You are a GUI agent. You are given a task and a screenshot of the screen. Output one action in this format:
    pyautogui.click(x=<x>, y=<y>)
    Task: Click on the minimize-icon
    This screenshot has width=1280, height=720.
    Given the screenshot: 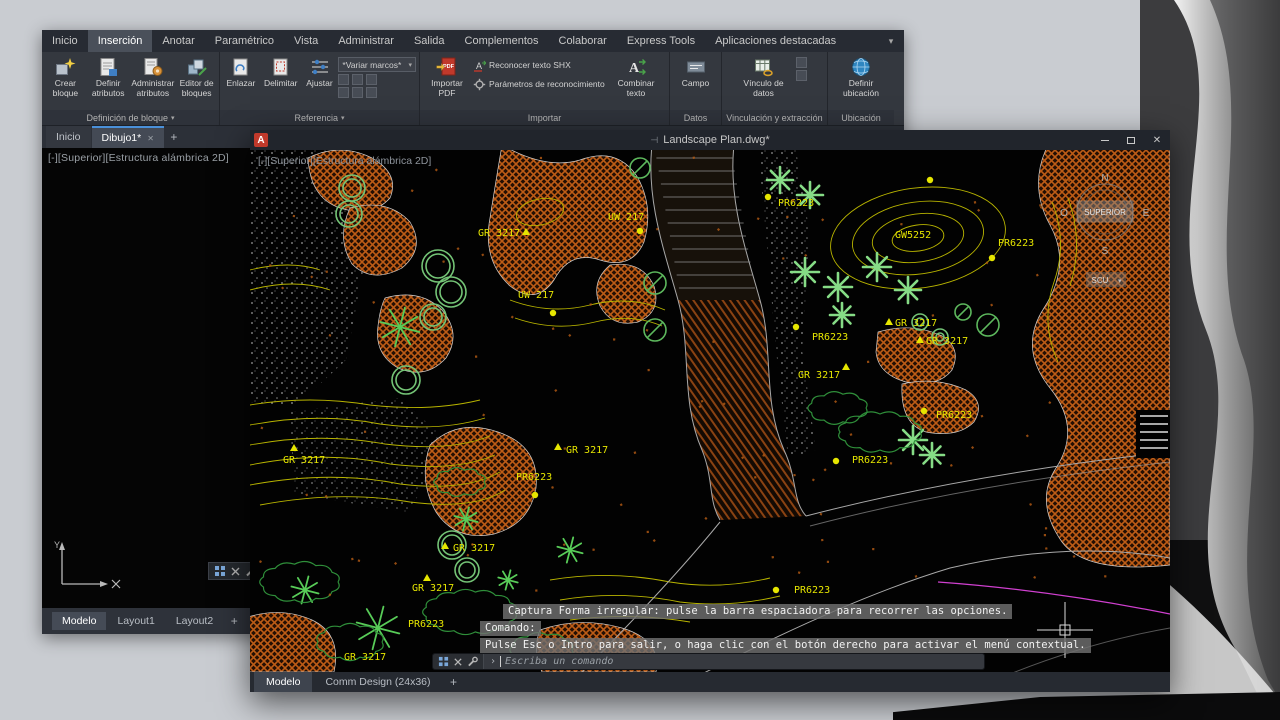 What is the action you would take?
    pyautogui.click(x=1105, y=140)
    